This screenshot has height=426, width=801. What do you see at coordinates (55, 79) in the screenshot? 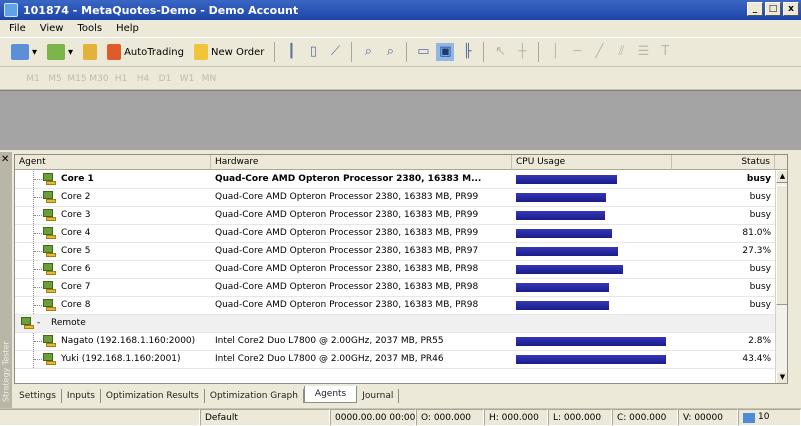
I see `timeframe-m5: M5` at bounding box center [55, 79].